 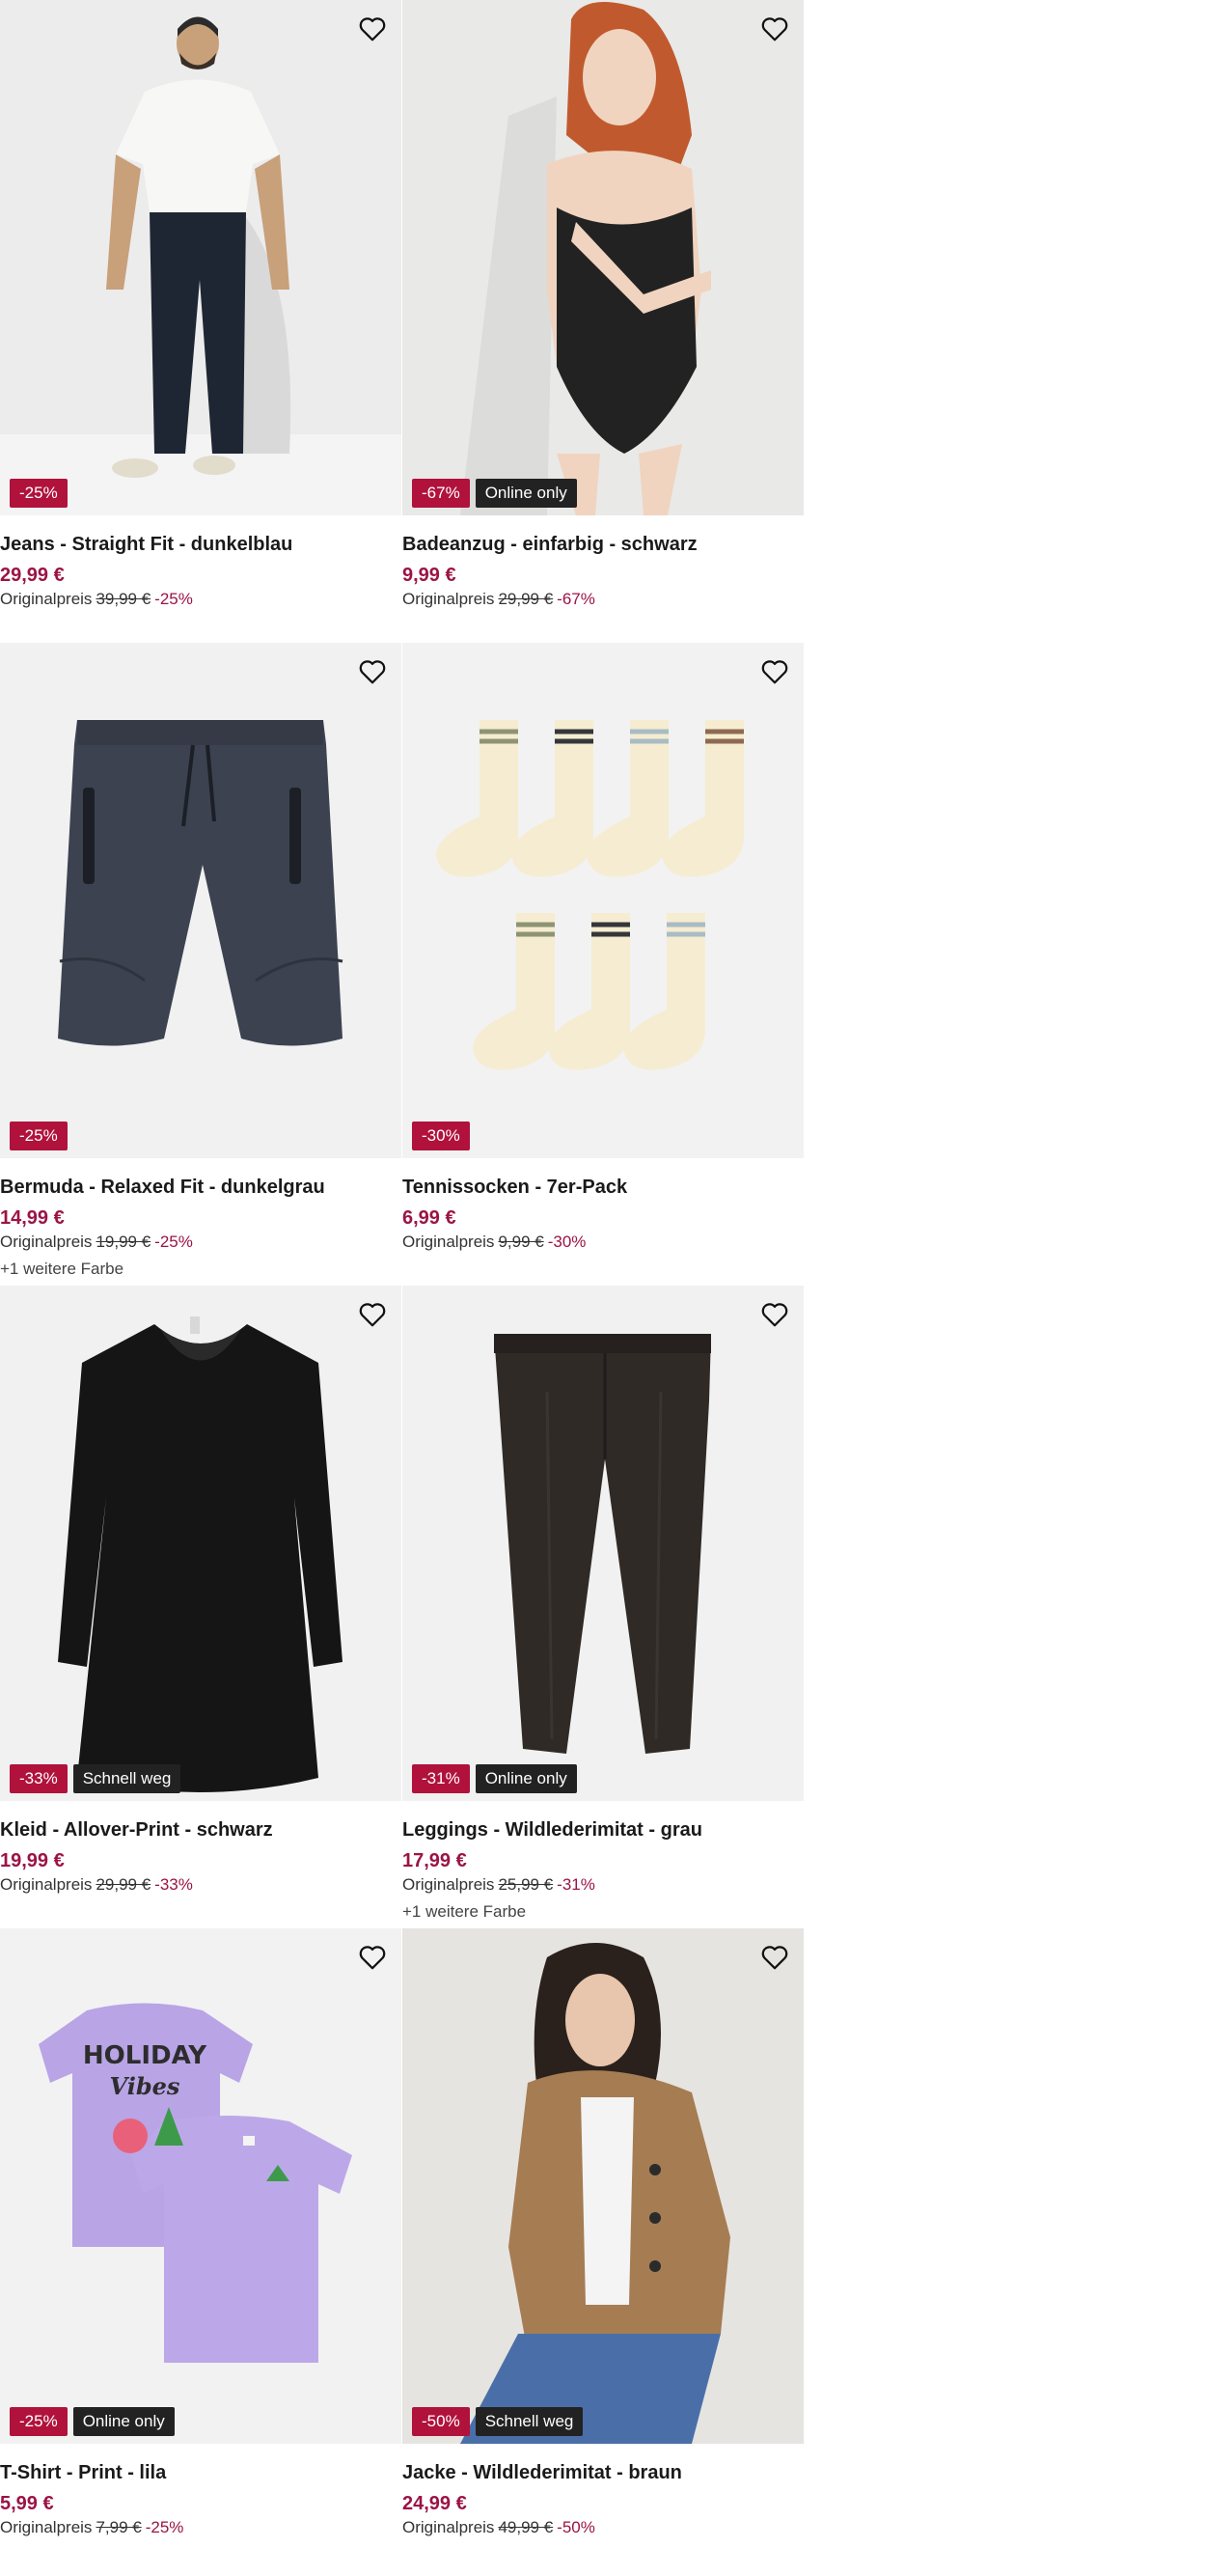 I want to click on product-price: 5,99 €, so click(x=27, y=2503).